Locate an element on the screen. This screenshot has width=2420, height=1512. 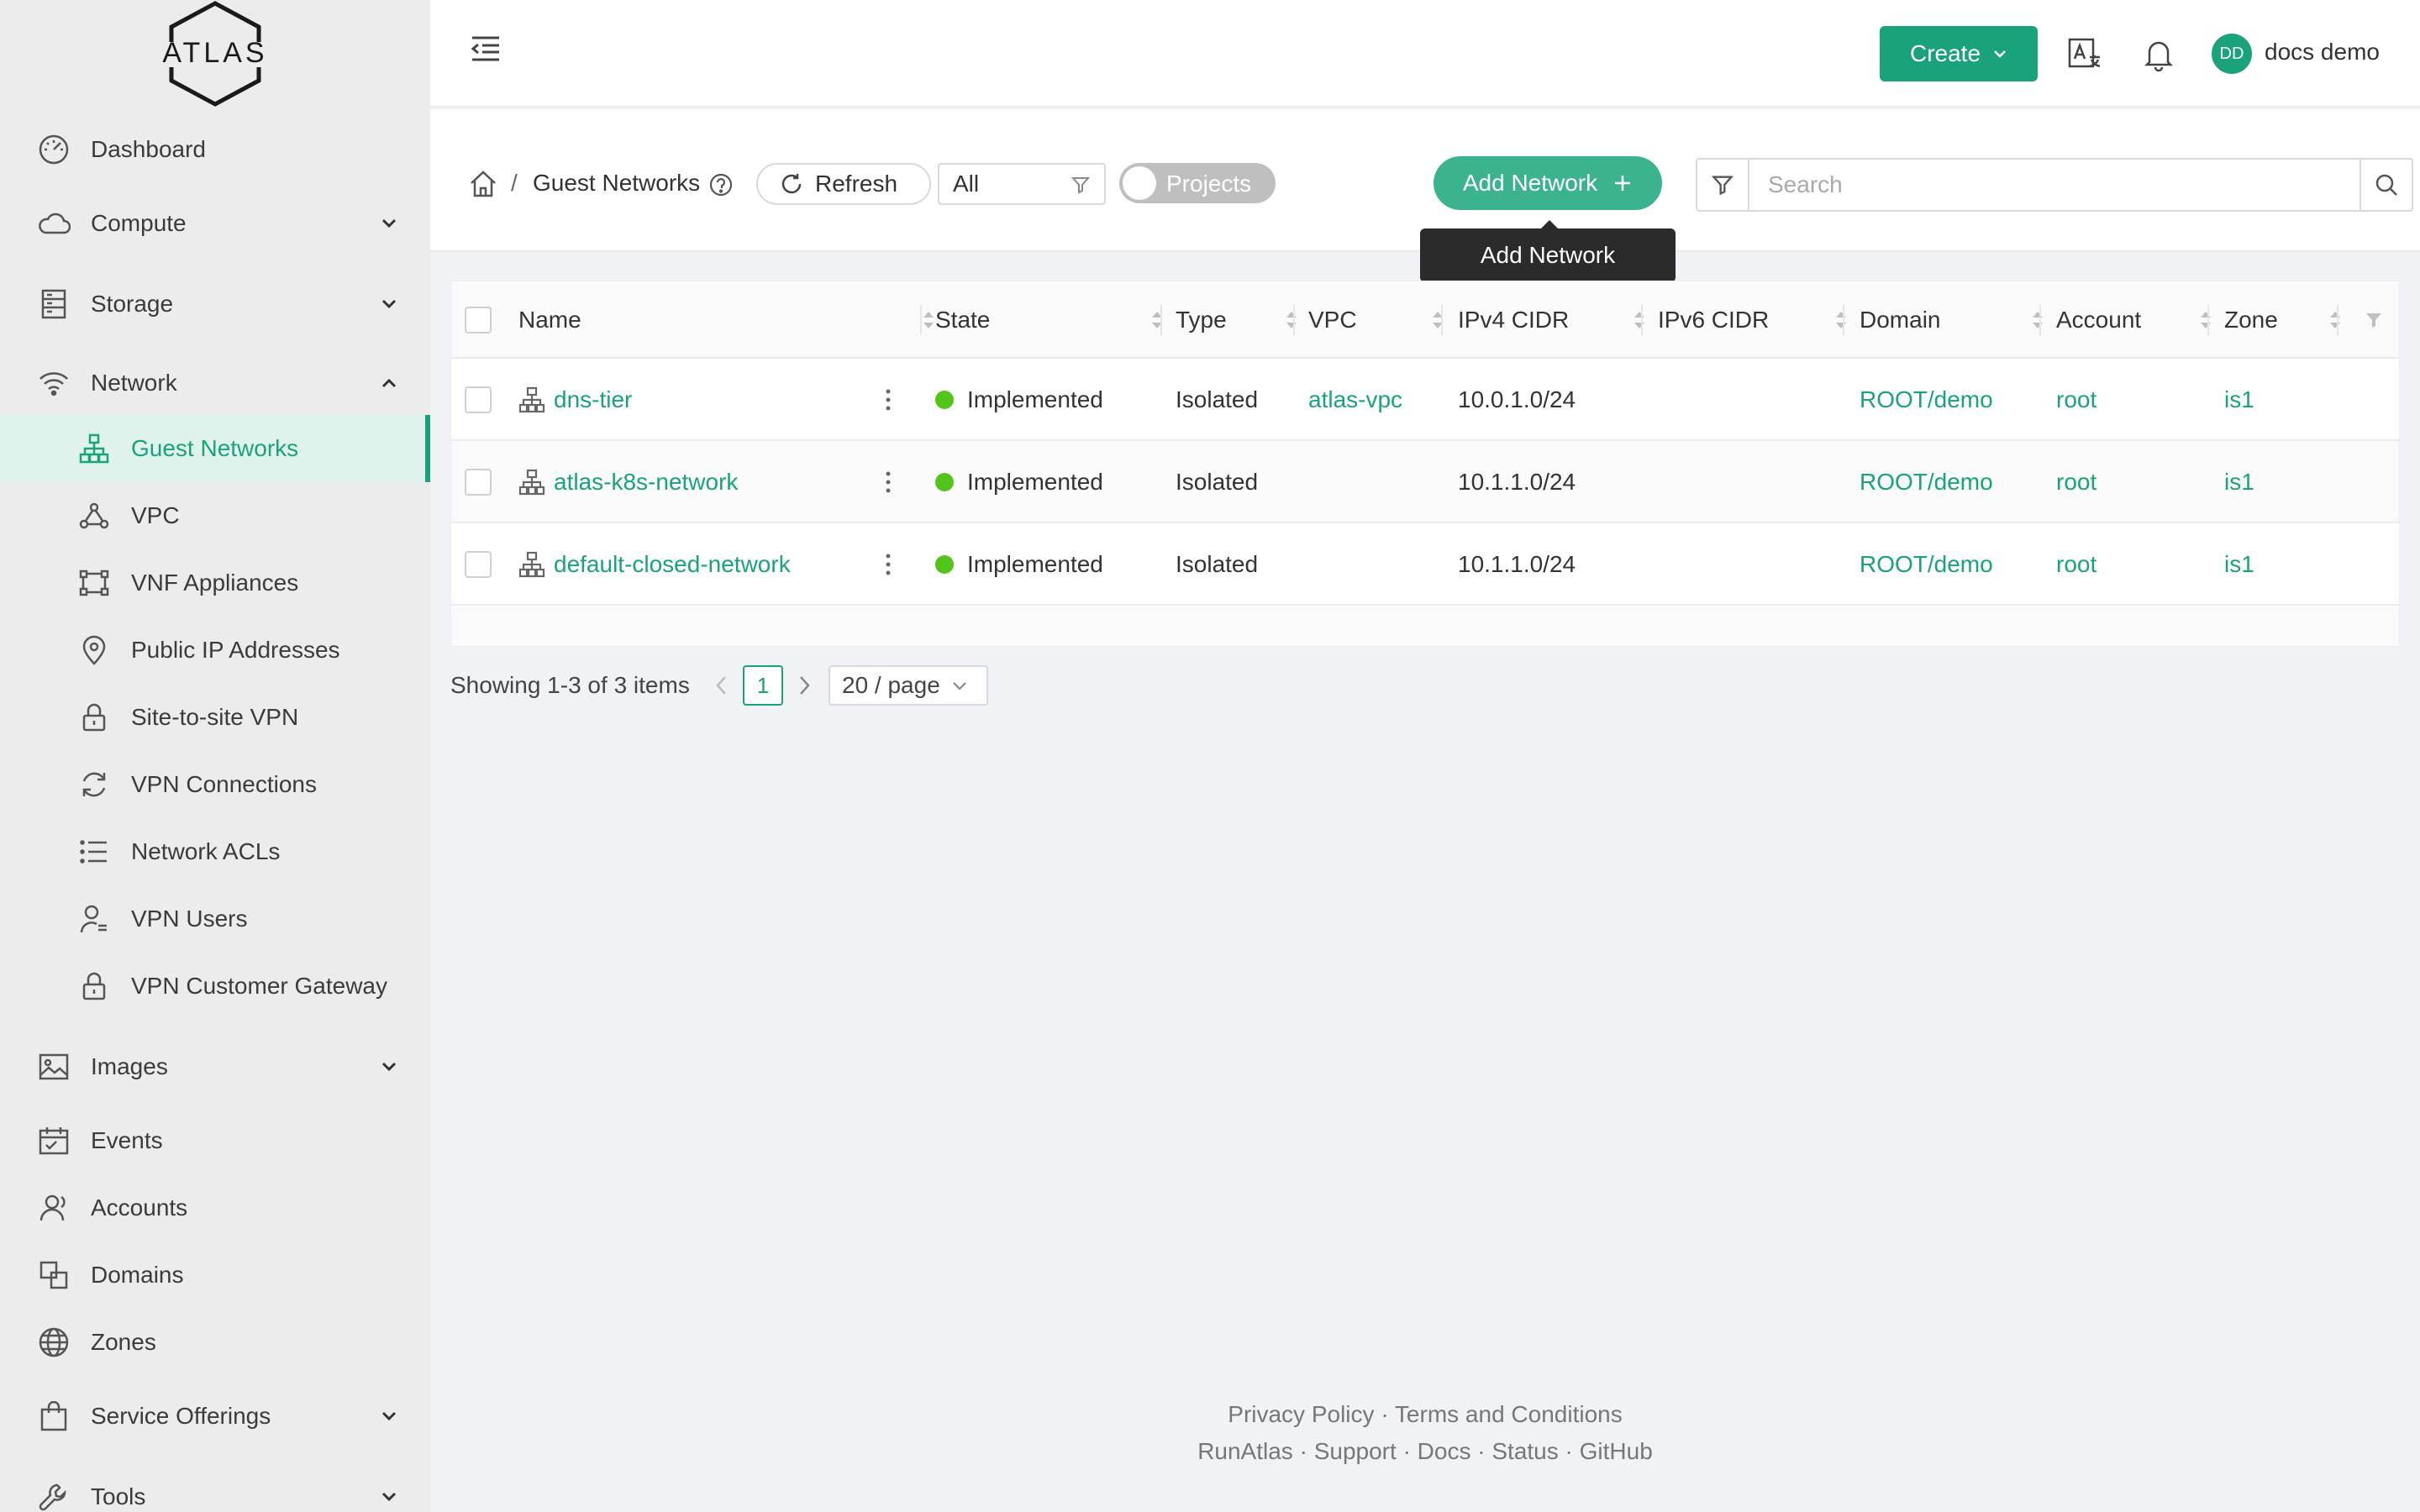
column-header-name: Name is located at coordinates (733, 320).